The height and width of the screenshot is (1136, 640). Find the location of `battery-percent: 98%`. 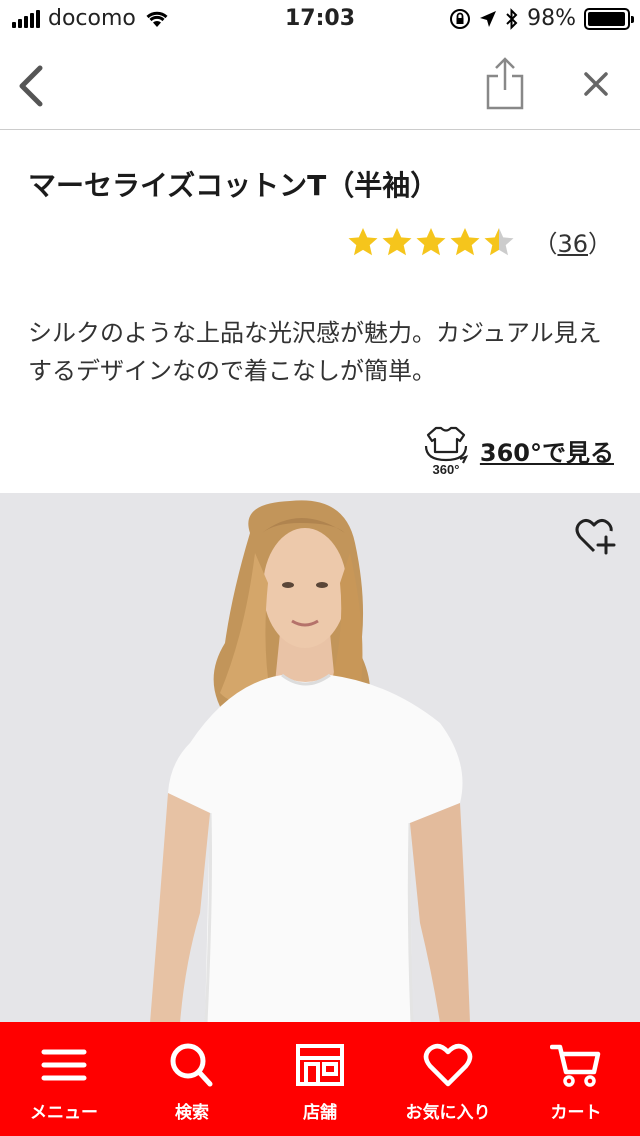

battery-percent: 98% is located at coordinates (551, 18).